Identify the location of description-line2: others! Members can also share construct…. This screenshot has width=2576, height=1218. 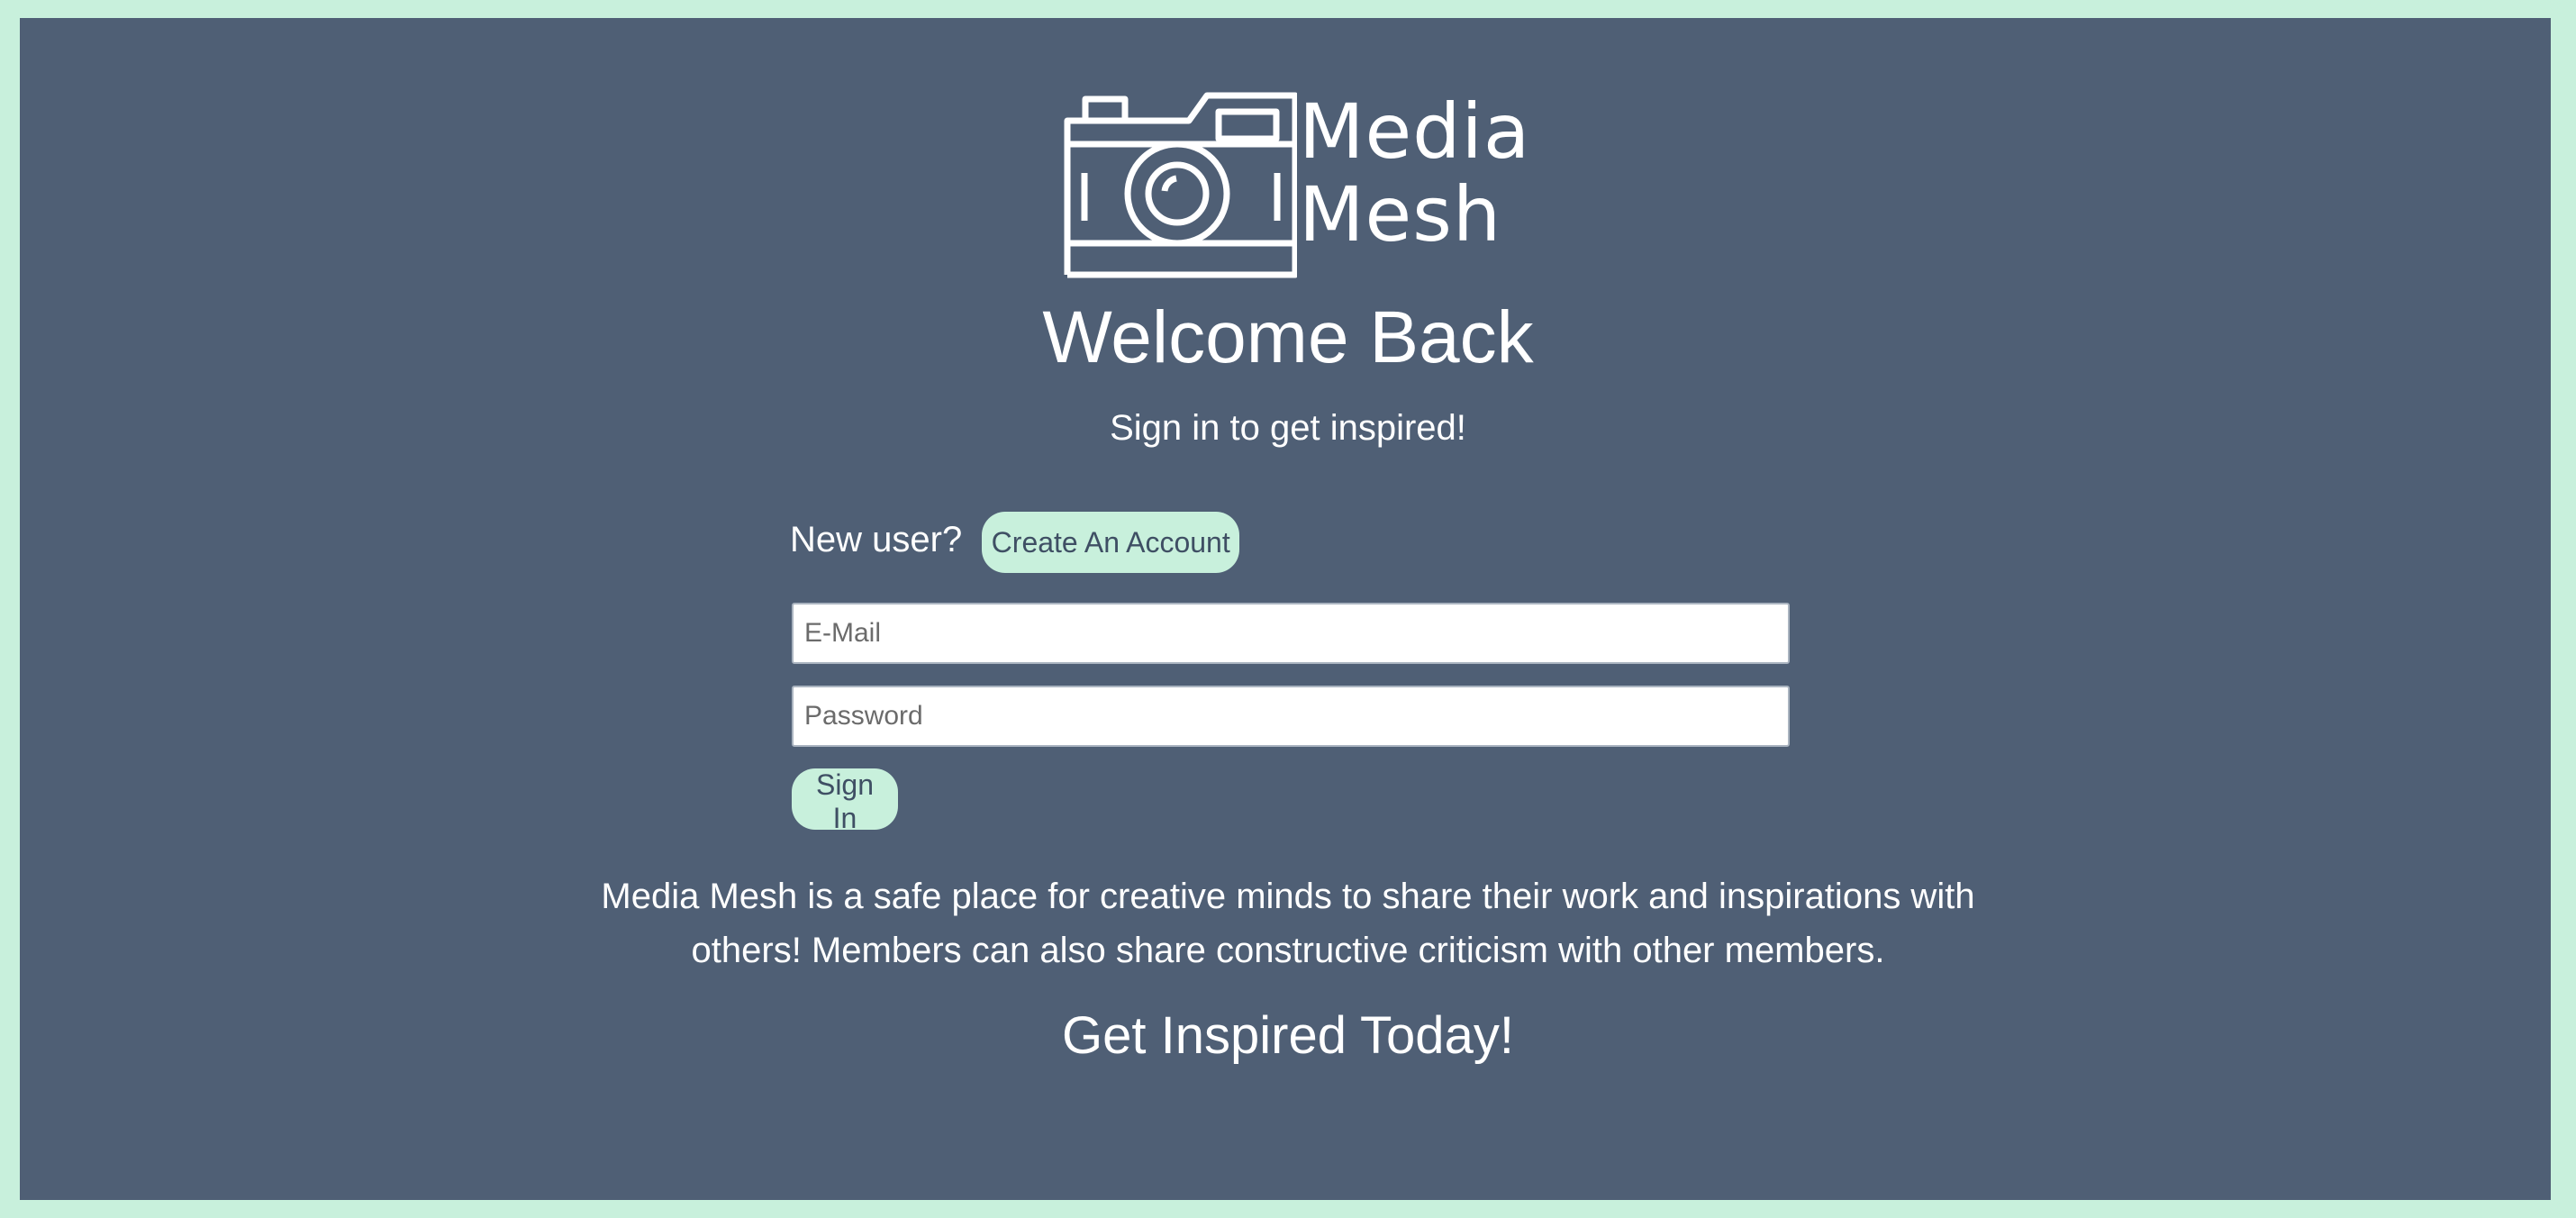
(1288, 950).